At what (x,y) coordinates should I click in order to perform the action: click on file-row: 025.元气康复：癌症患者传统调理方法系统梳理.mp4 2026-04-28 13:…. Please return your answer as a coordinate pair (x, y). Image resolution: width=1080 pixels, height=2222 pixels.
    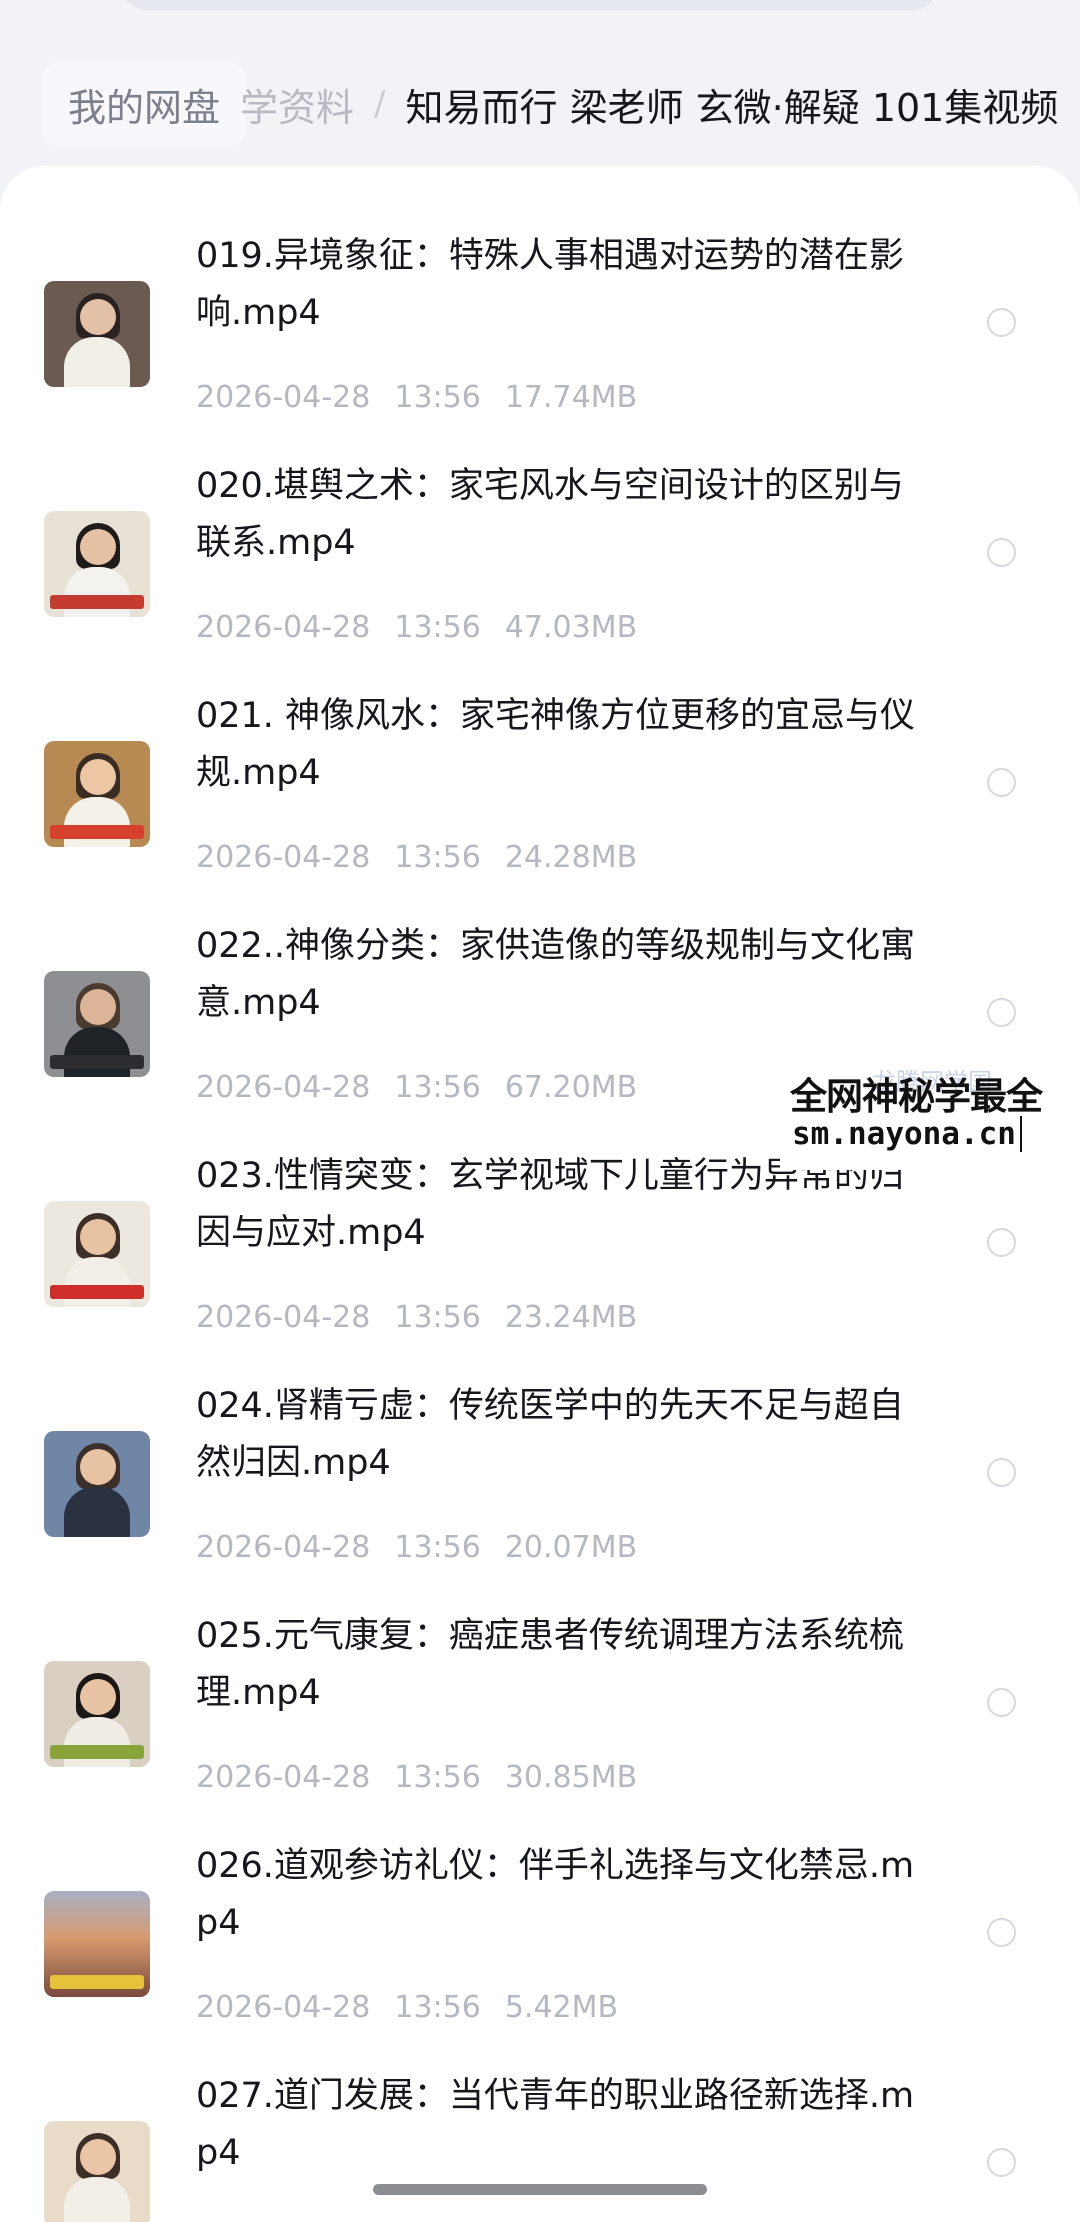
    Looking at the image, I should click on (540, 1725).